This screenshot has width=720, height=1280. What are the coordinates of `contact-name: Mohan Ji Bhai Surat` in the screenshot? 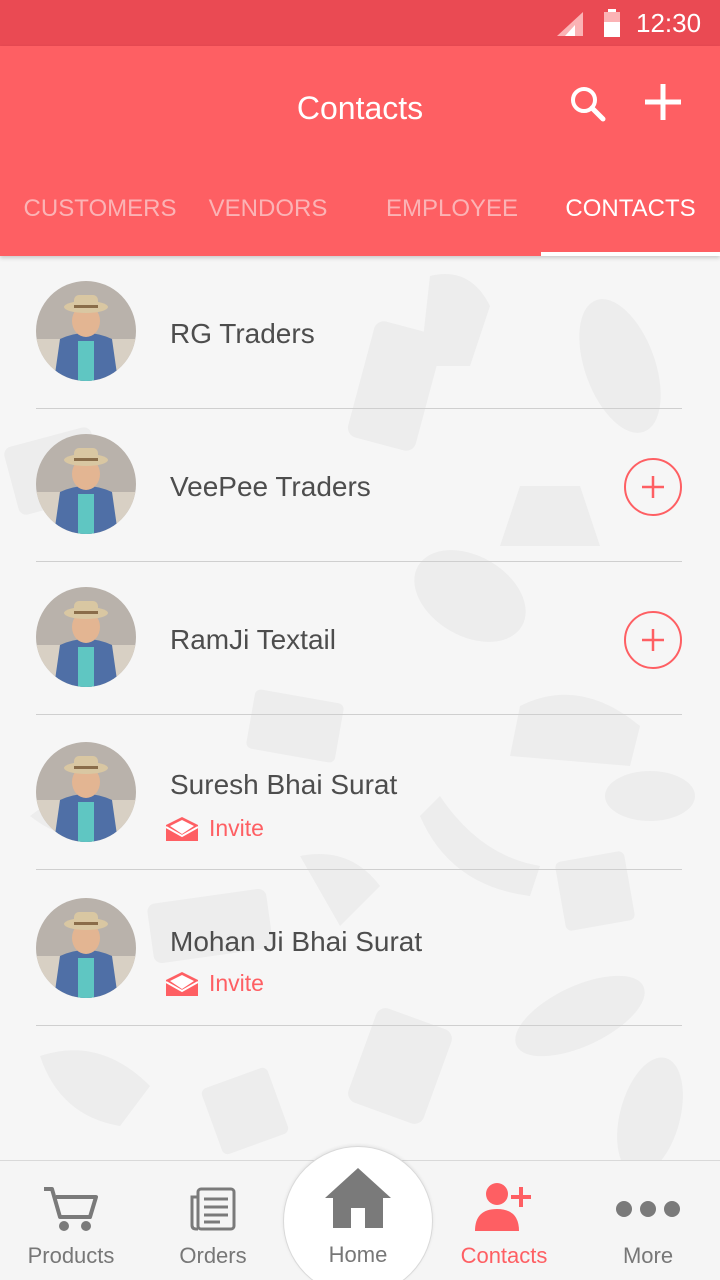 It's located at (296, 941).